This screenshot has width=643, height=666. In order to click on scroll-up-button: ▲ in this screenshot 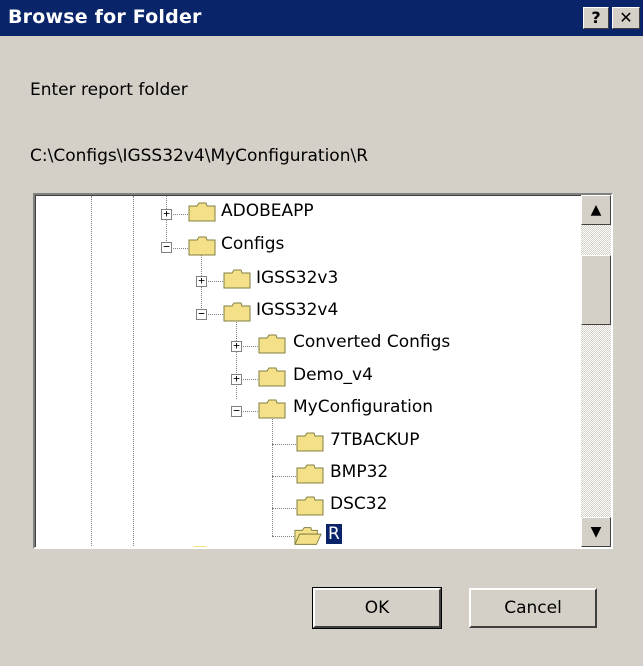, I will do `click(596, 210)`.